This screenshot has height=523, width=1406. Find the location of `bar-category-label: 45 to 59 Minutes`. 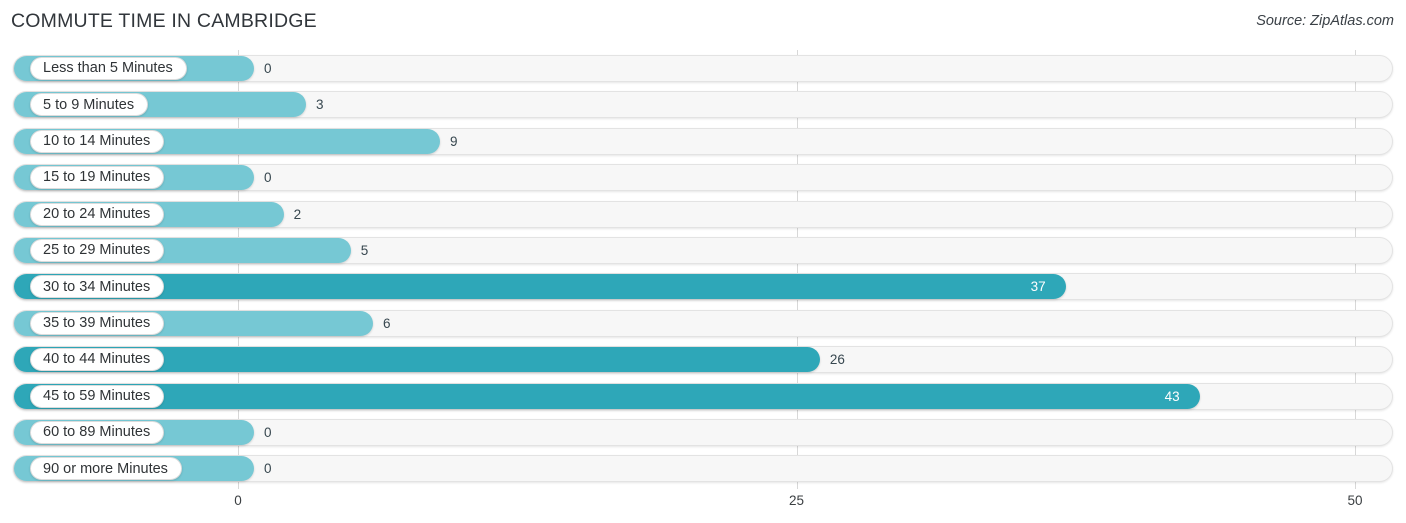

bar-category-label: 45 to 59 Minutes is located at coordinates (97, 396).